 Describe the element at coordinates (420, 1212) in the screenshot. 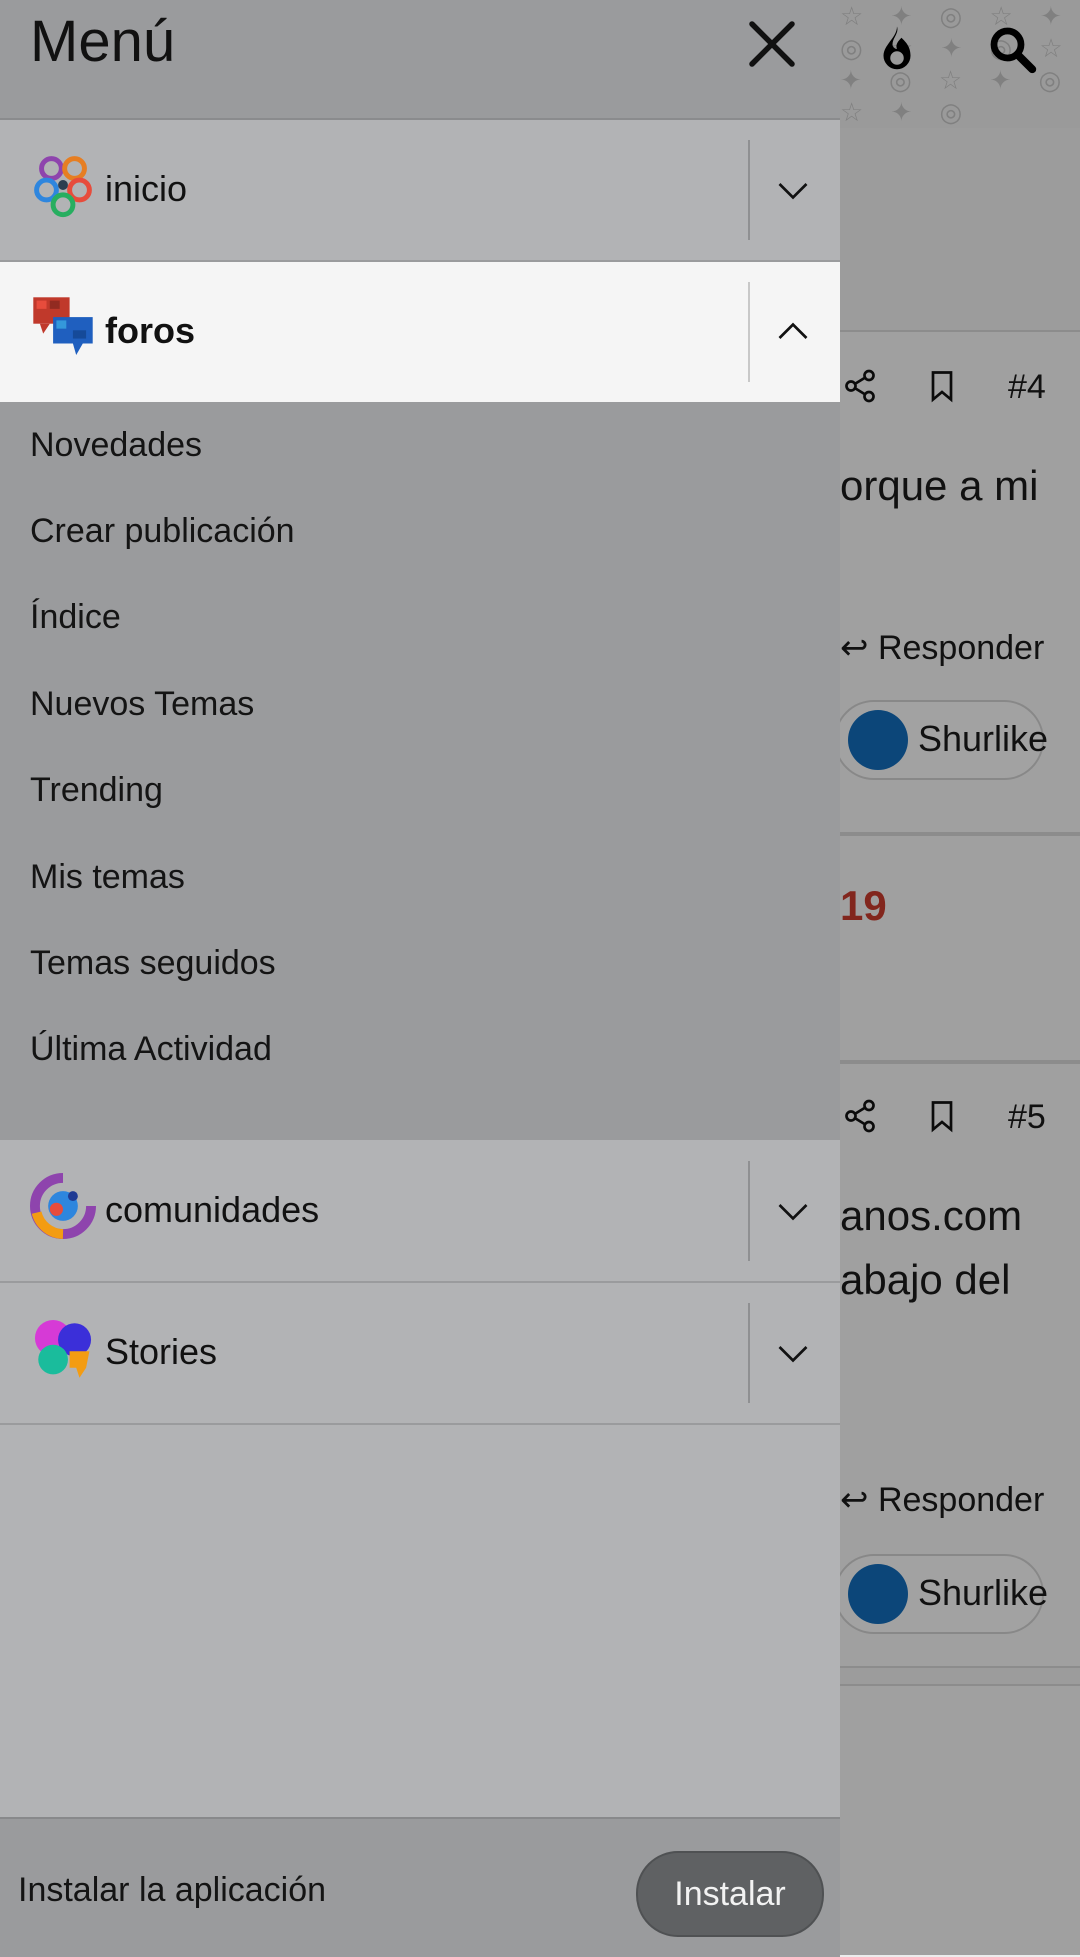

I see `section-comunidades: comunidades` at that location.